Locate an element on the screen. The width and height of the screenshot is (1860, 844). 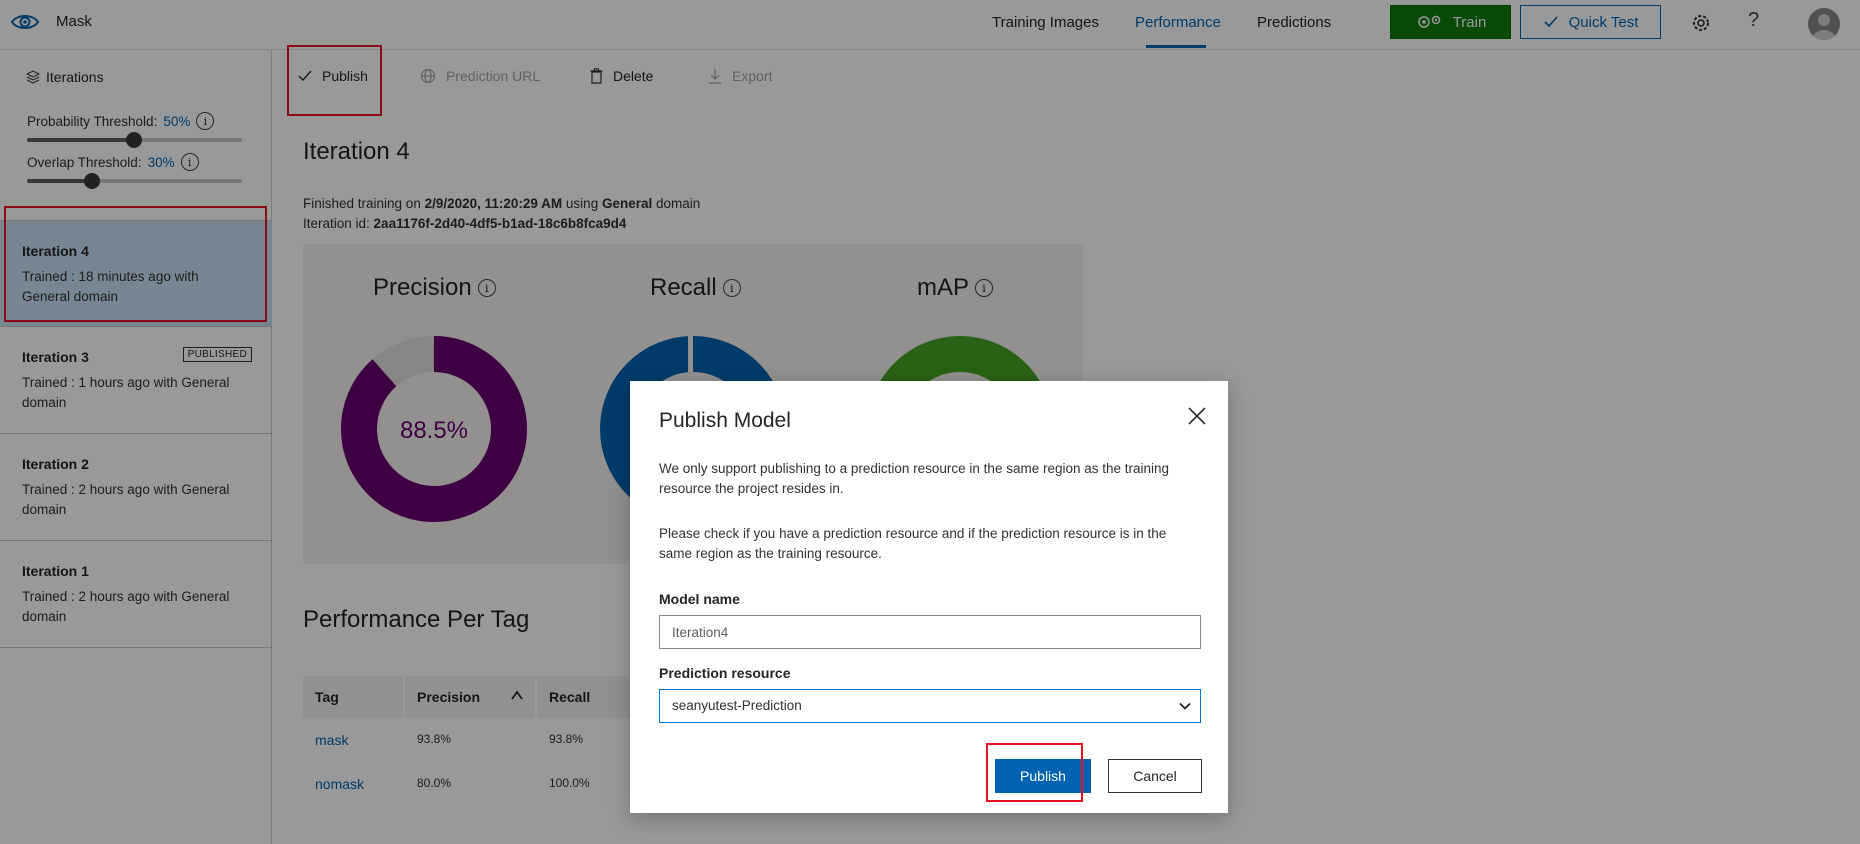
prediction-resource-label: Prediction resource is located at coordinates (725, 673).